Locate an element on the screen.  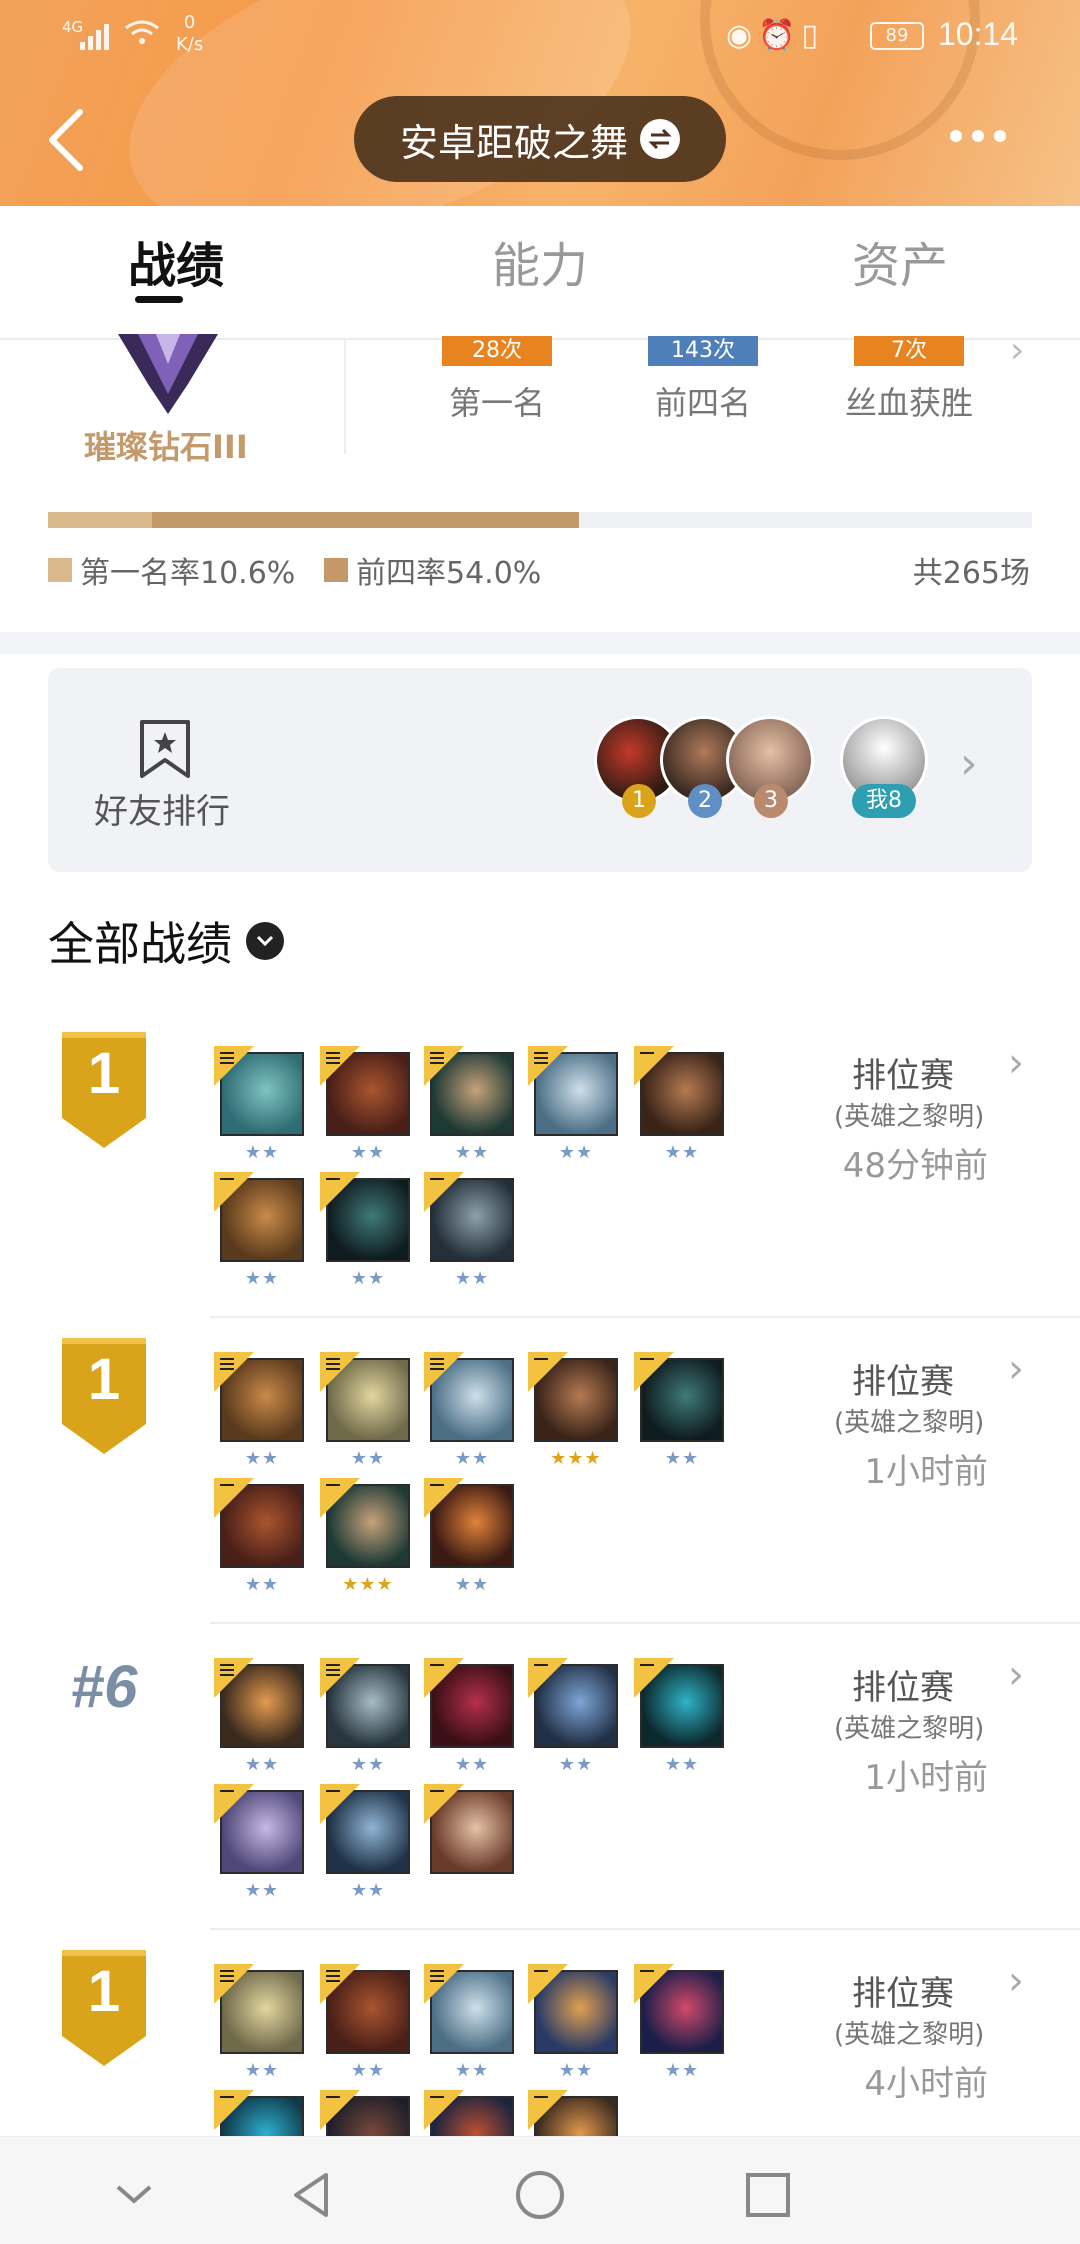
clock: 10:14 is located at coordinates (978, 34).